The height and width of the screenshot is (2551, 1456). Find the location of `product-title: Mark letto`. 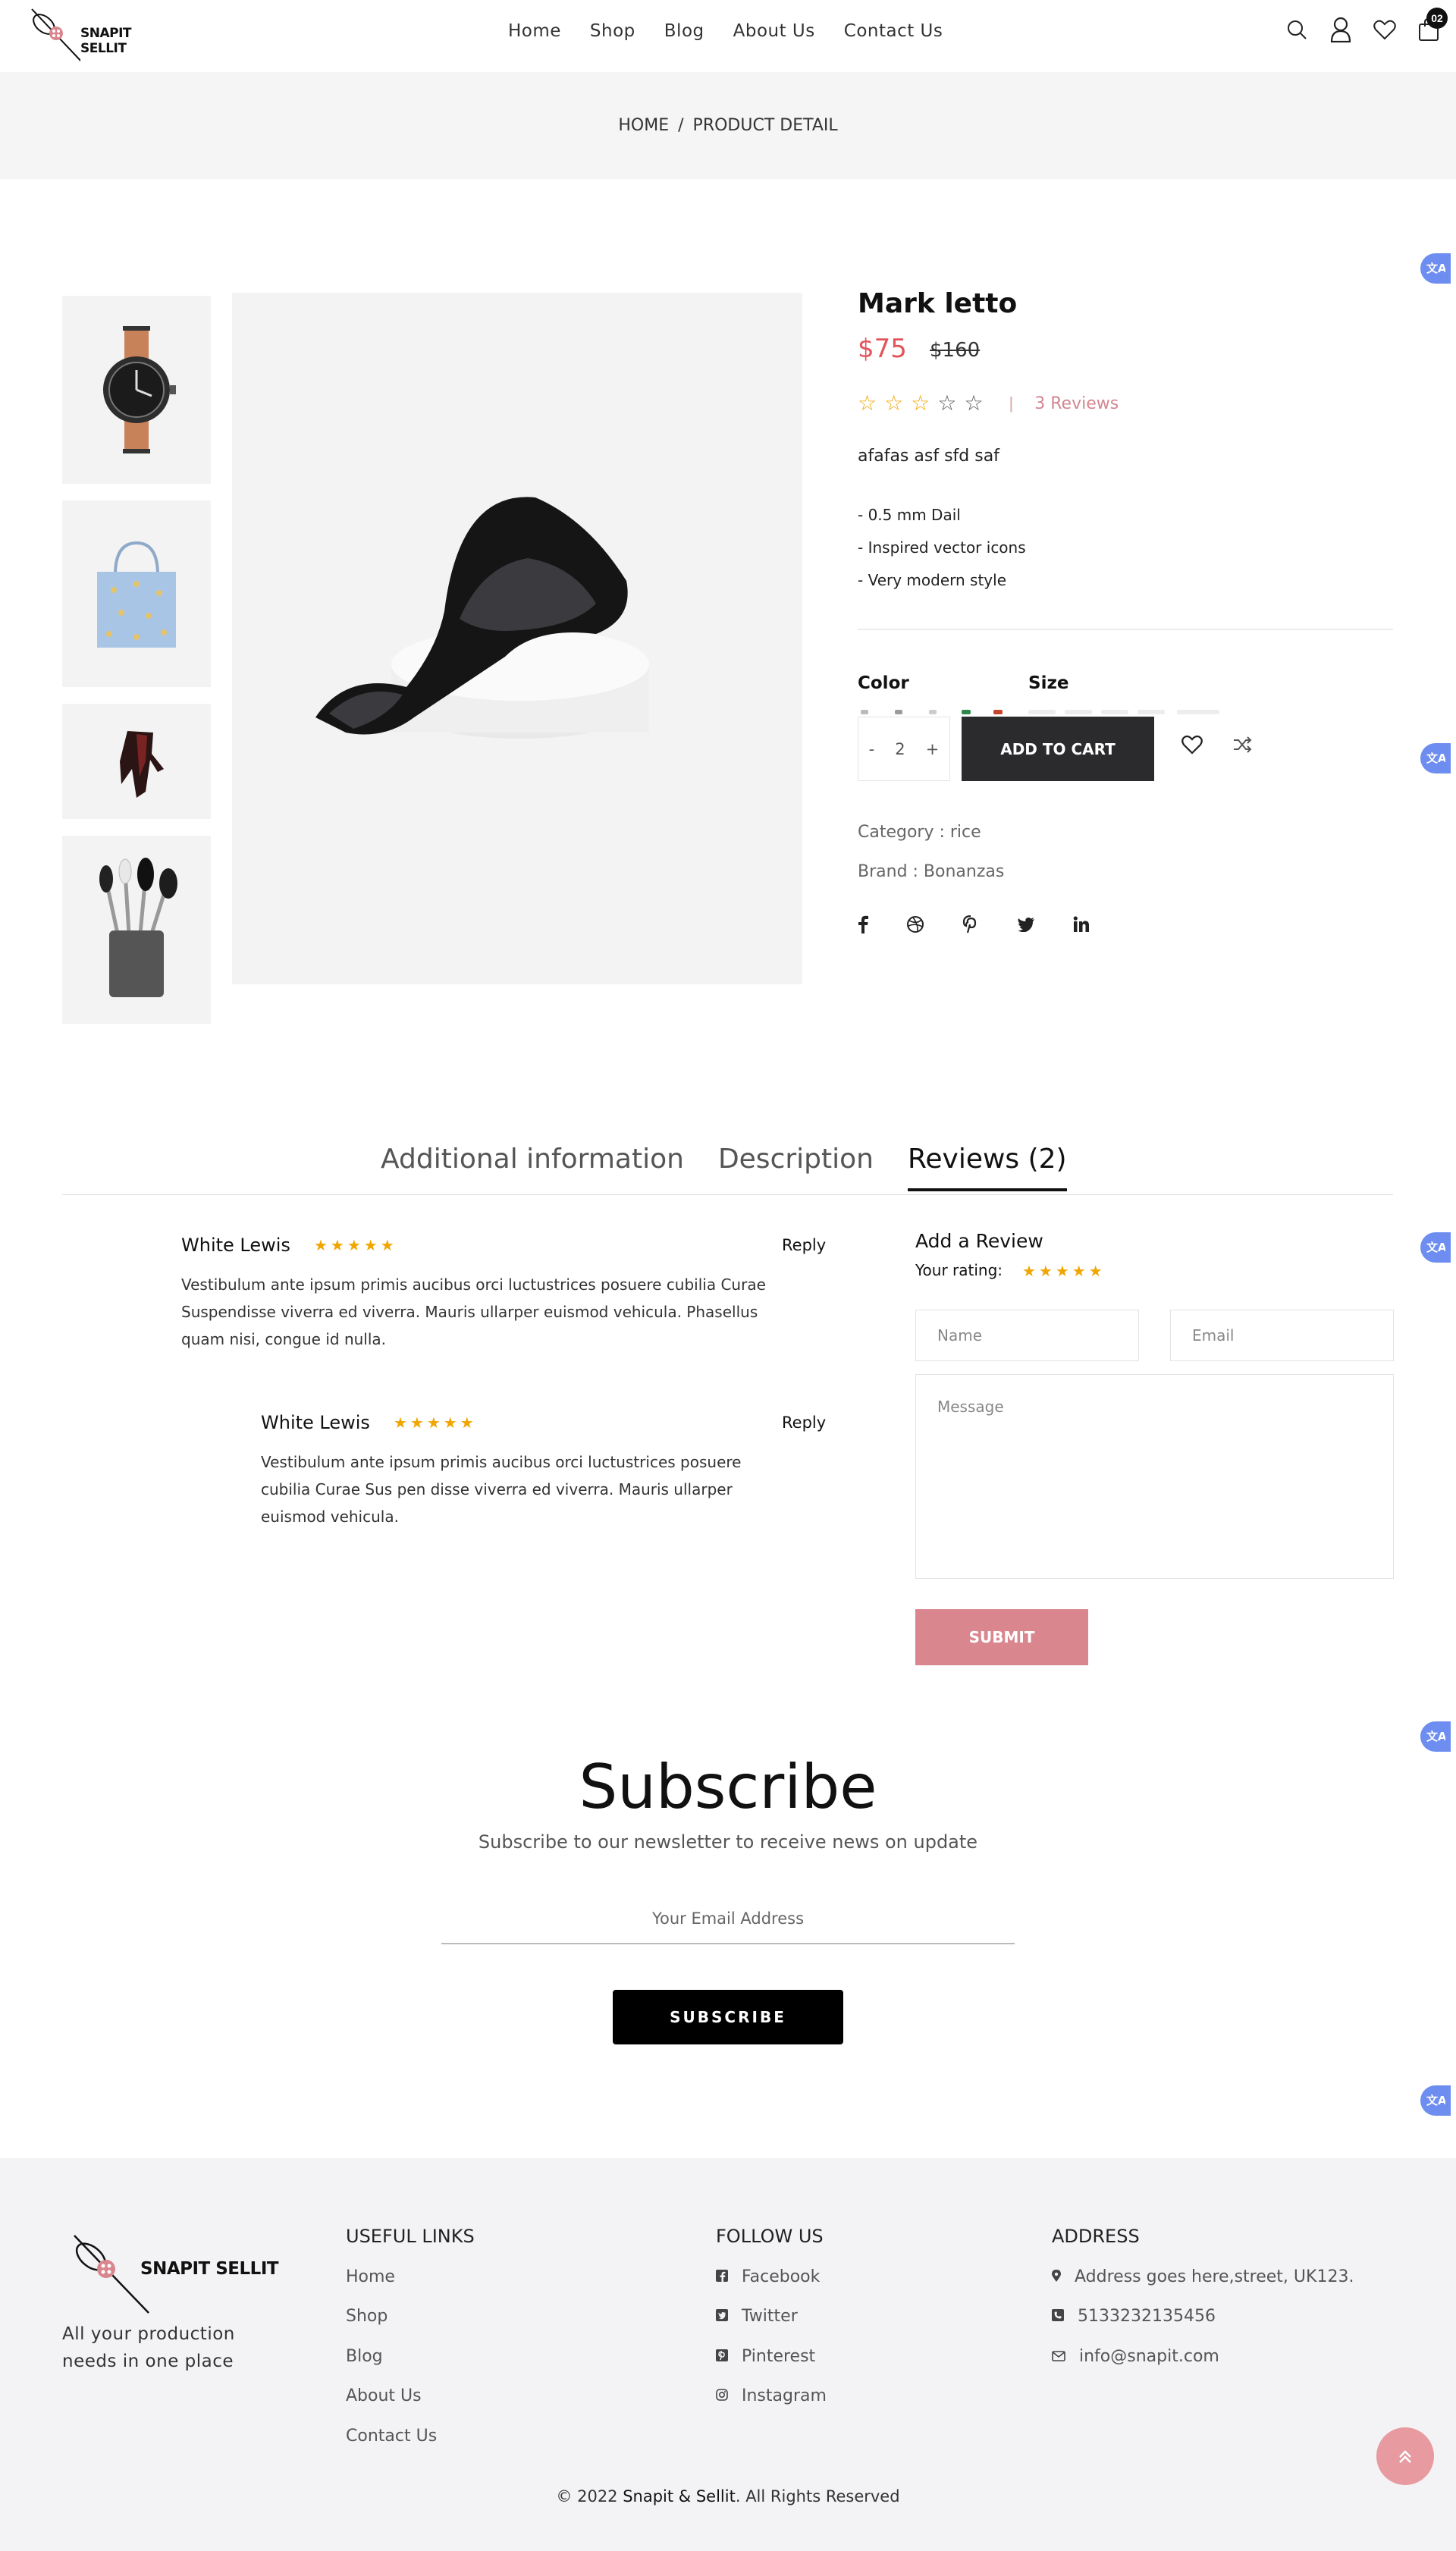

product-title: Mark letto is located at coordinates (938, 303).